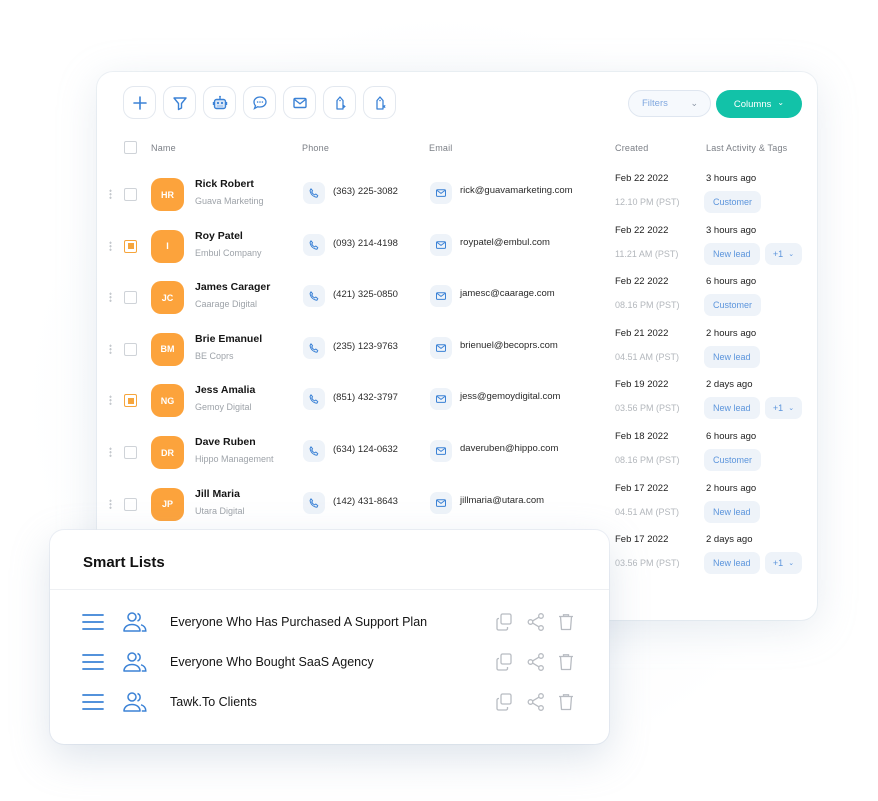  Describe the element at coordinates (746, 148) in the screenshot. I see `column-header-activity: Last Activity & Tags` at that location.